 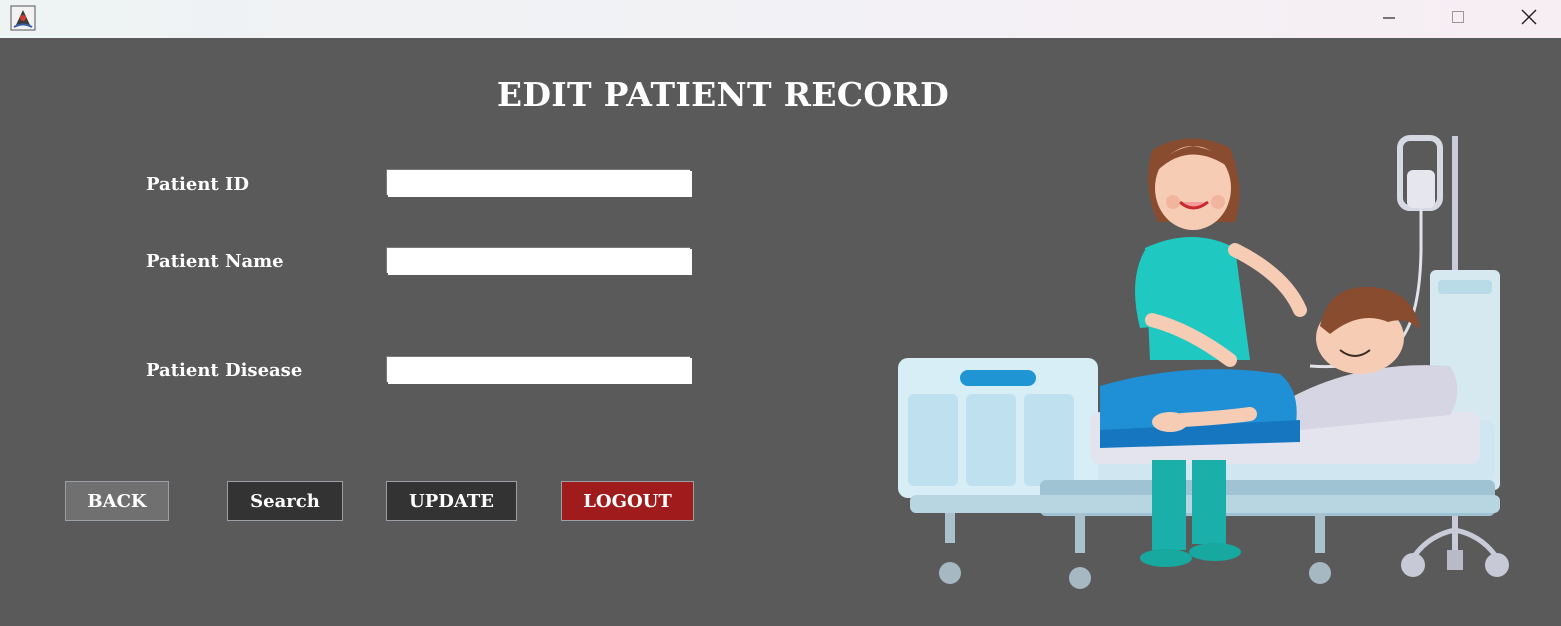 I want to click on update-button: UPDATE, so click(x=451, y=501).